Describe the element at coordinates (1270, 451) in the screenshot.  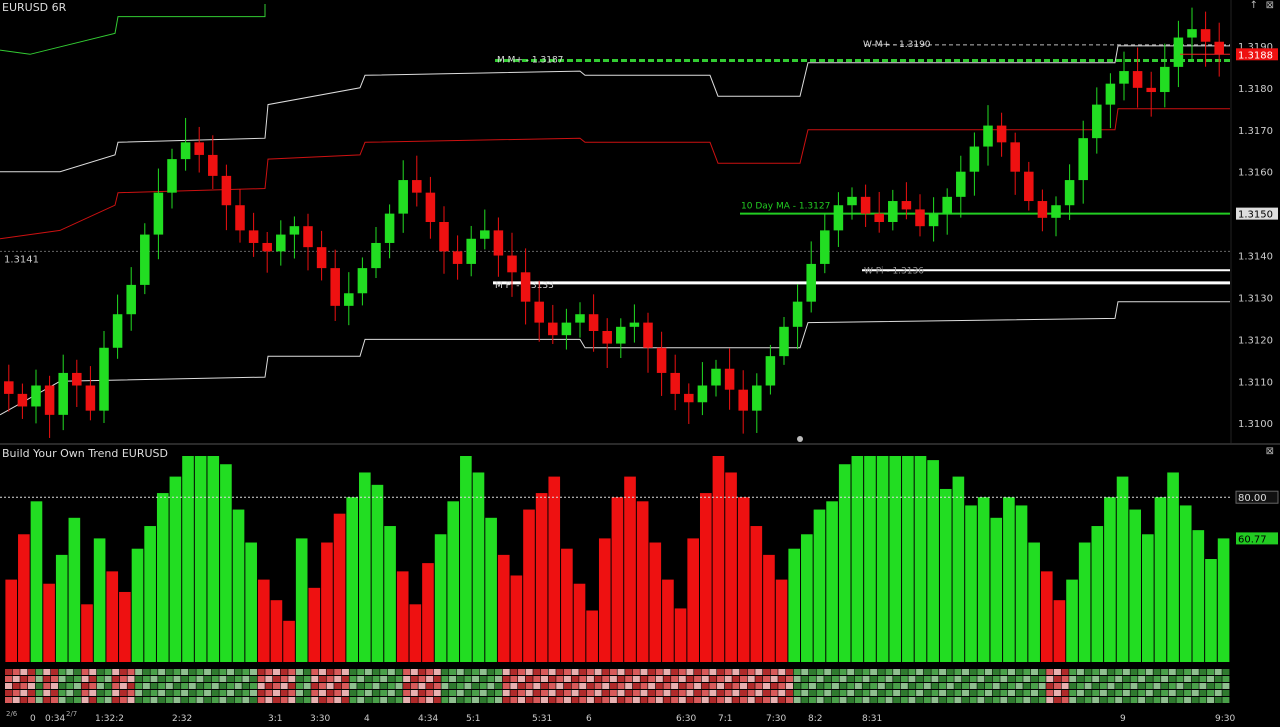
I see `indicator-close-icon: ⊠` at that location.